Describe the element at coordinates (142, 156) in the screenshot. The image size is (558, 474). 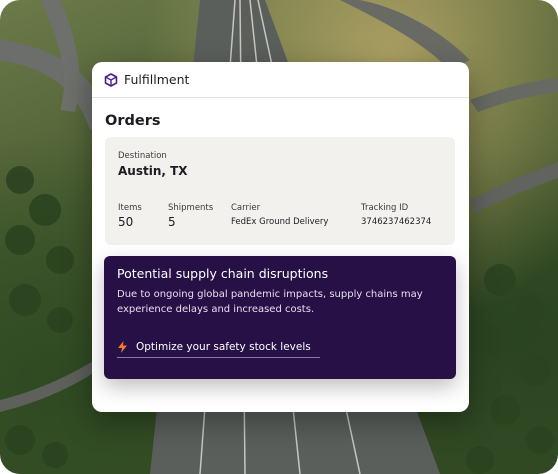
I see `destination-label: Destination` at that location.